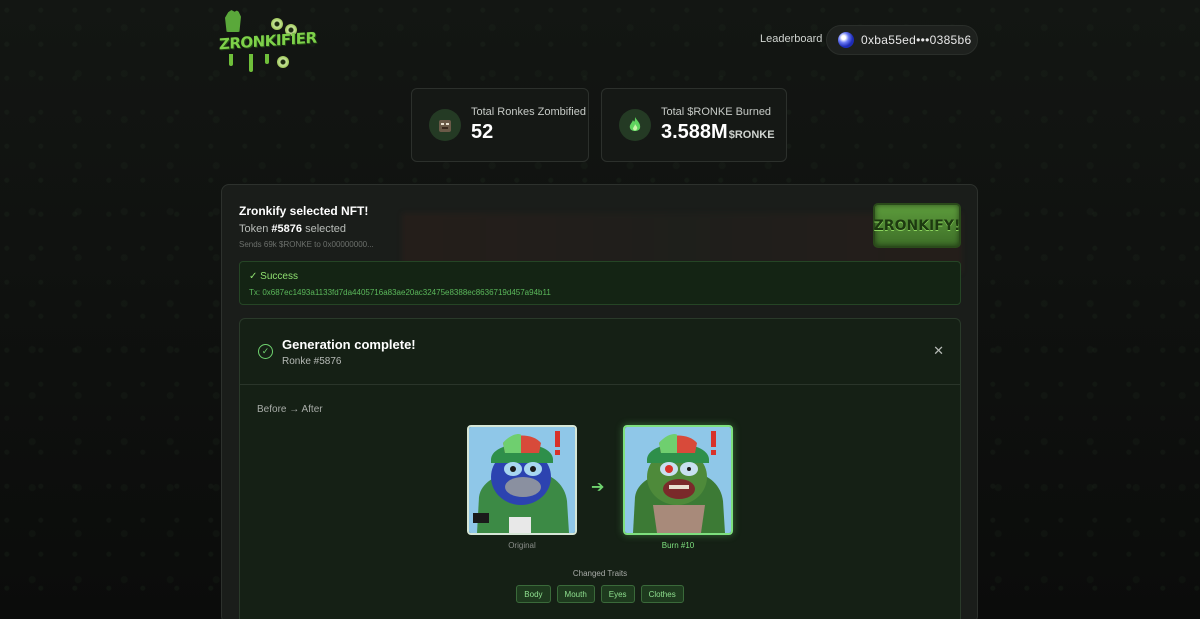 The image size is (1200, 619). Describe the element at coordinates (482, 132) in the screenshot. I see `stat-value: 52` at that location.